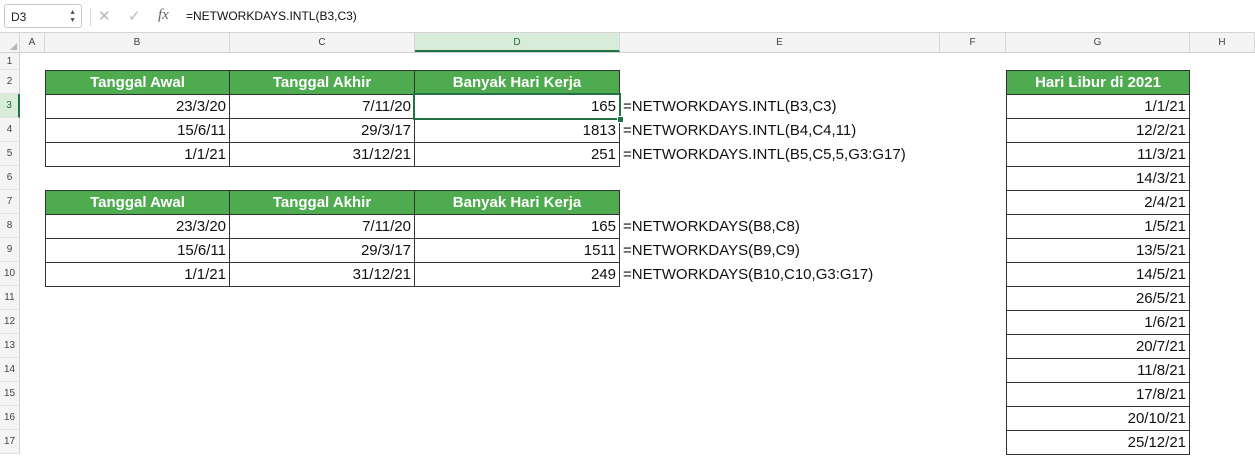 The image size is (1255, 469). Describe the element at coordinates (1098, 250) in the screenshot. I see `holiday-cell: 13/5/21` at that location.